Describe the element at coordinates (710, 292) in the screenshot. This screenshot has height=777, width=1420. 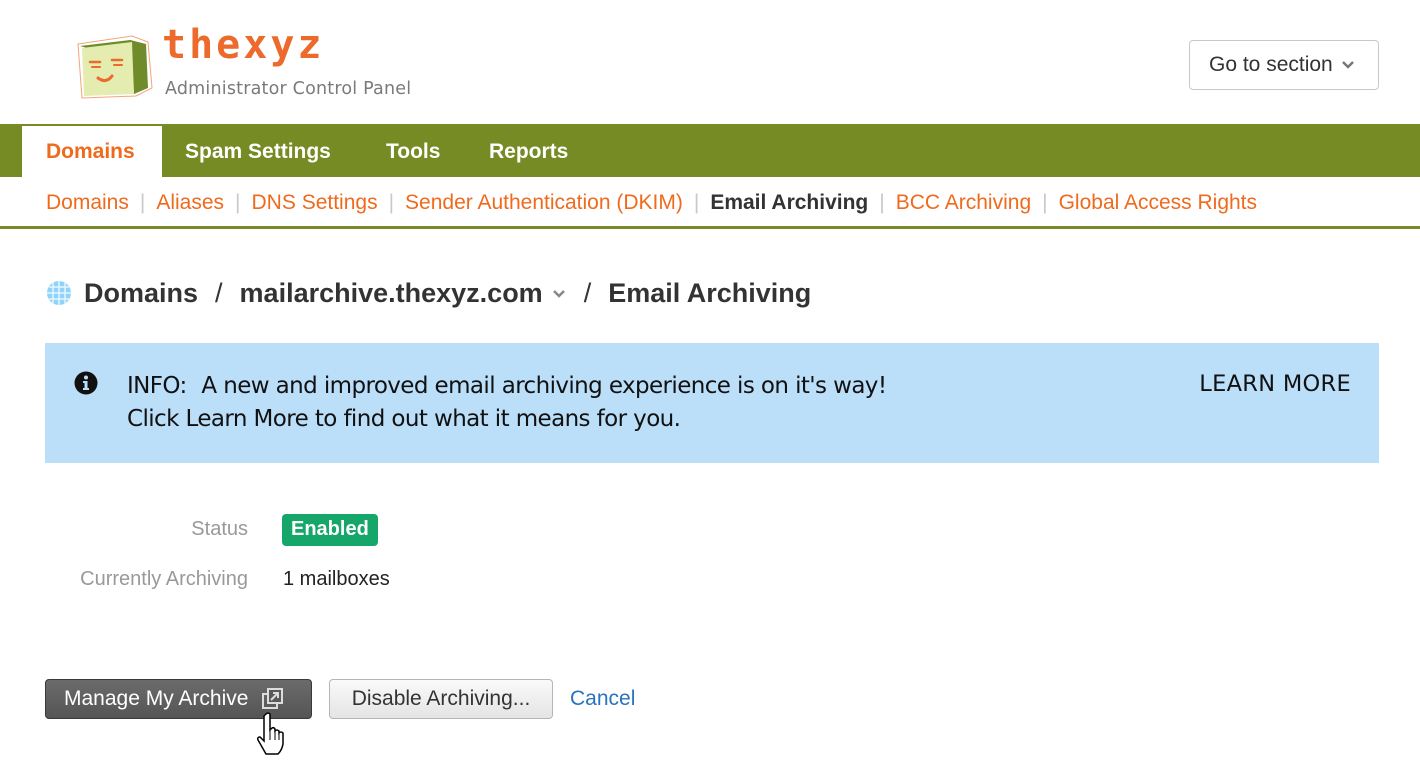
I see `breadcrumb-current-page: Email Archiving` at that location.